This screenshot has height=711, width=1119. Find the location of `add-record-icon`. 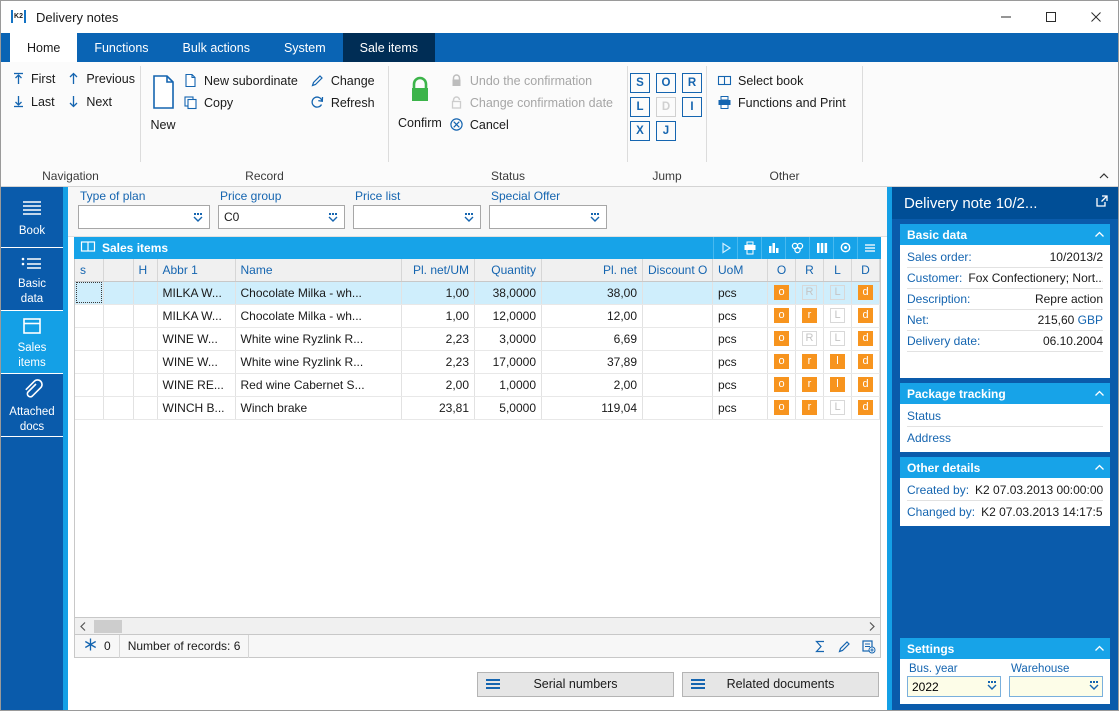

add-record-icon is located at coordinates (868, 646).